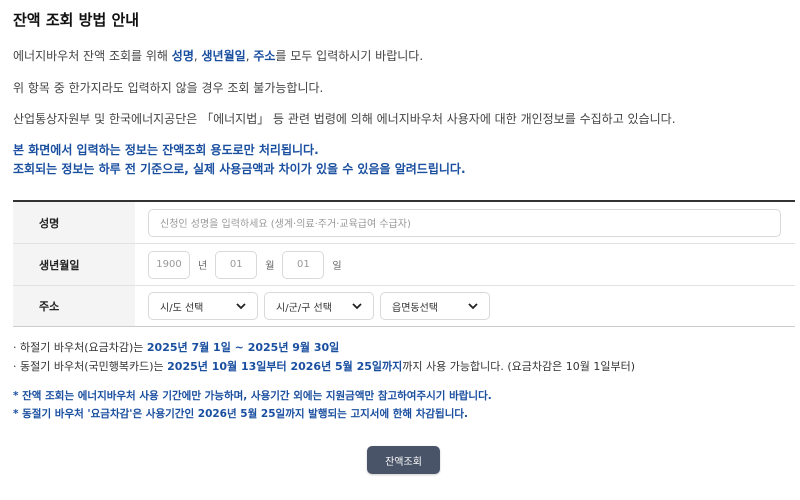 The height and width of the screenshot is (500, 800). What do you see at coordinates (182, 308) in the screenshot?
I see `sido-select-value: 시/도 선택` at bounding box center [182, 308].